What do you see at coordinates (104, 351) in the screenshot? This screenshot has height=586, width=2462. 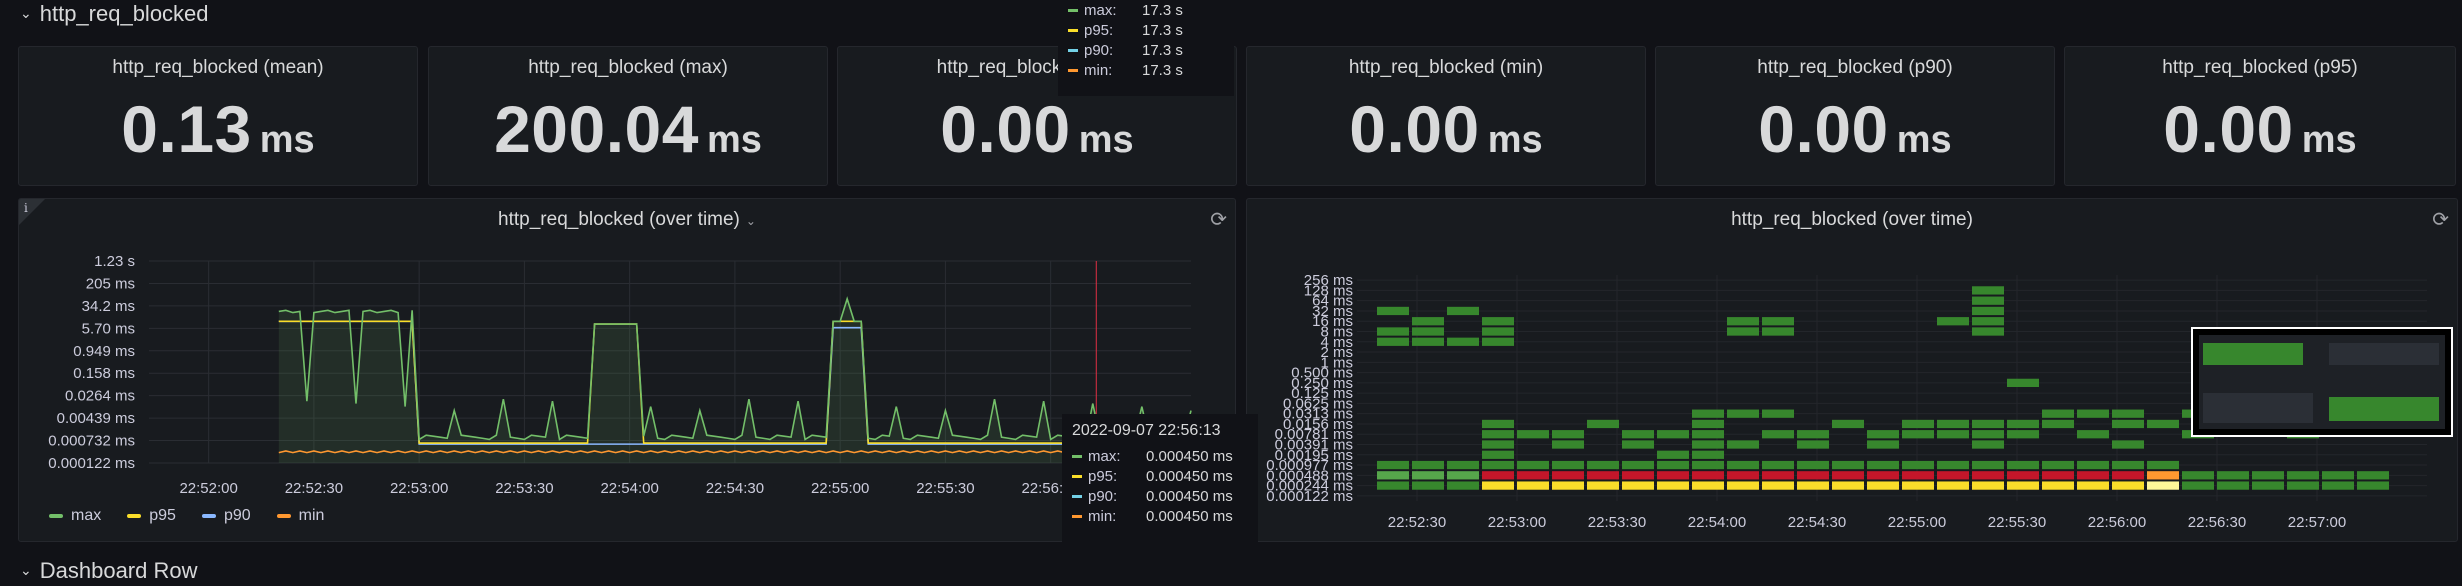 I see `y-tick-label: 0.949 ms` at bounding box center [104, 351].